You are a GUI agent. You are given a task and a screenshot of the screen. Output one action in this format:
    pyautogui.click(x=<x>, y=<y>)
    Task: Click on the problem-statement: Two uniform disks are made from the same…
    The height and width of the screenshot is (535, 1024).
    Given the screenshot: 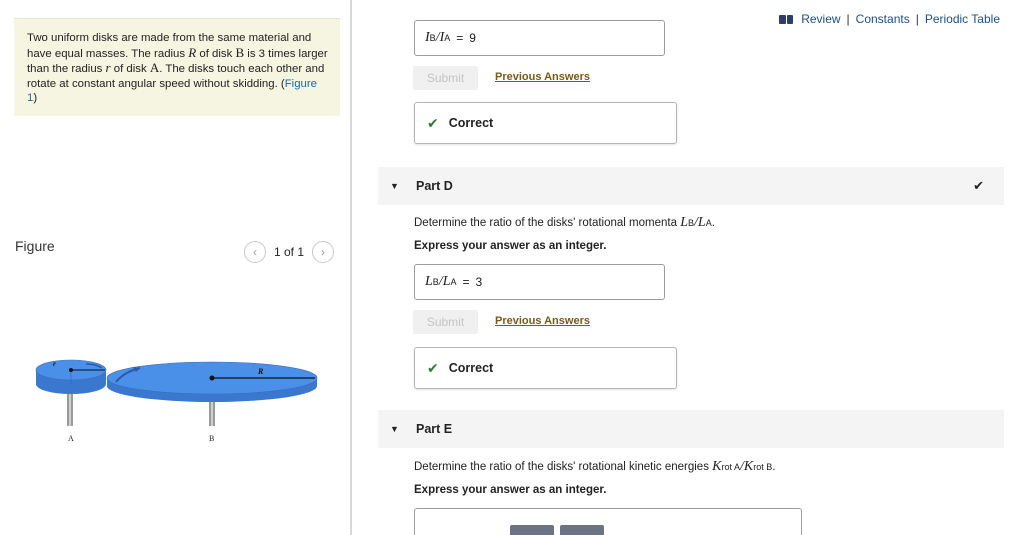 What is the action you would take?
    pyautogui.click(x=177, y=67)
    